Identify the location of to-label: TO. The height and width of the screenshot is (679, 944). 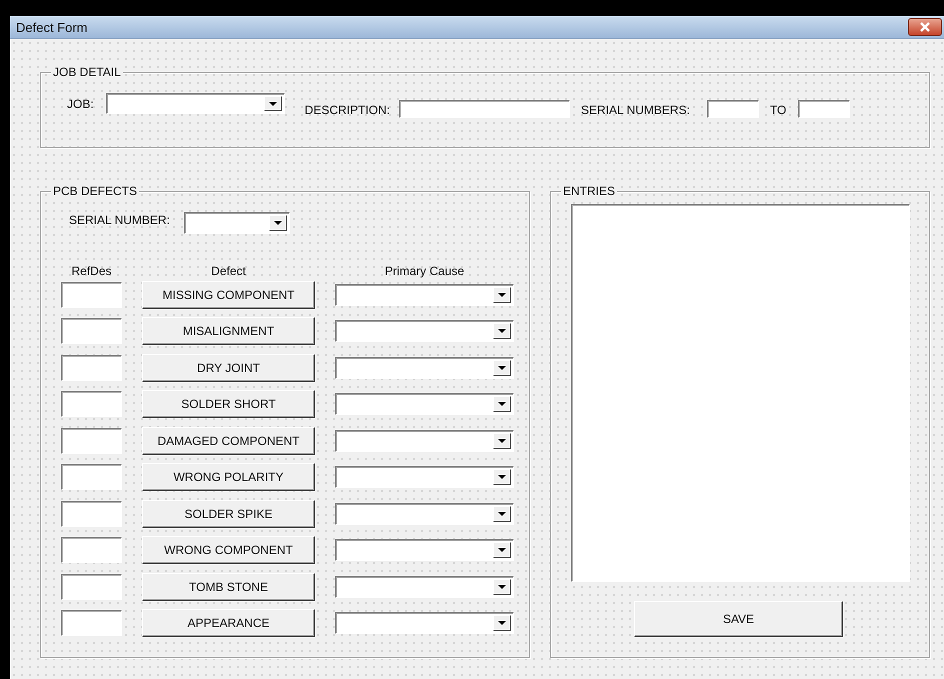
(778, 110).